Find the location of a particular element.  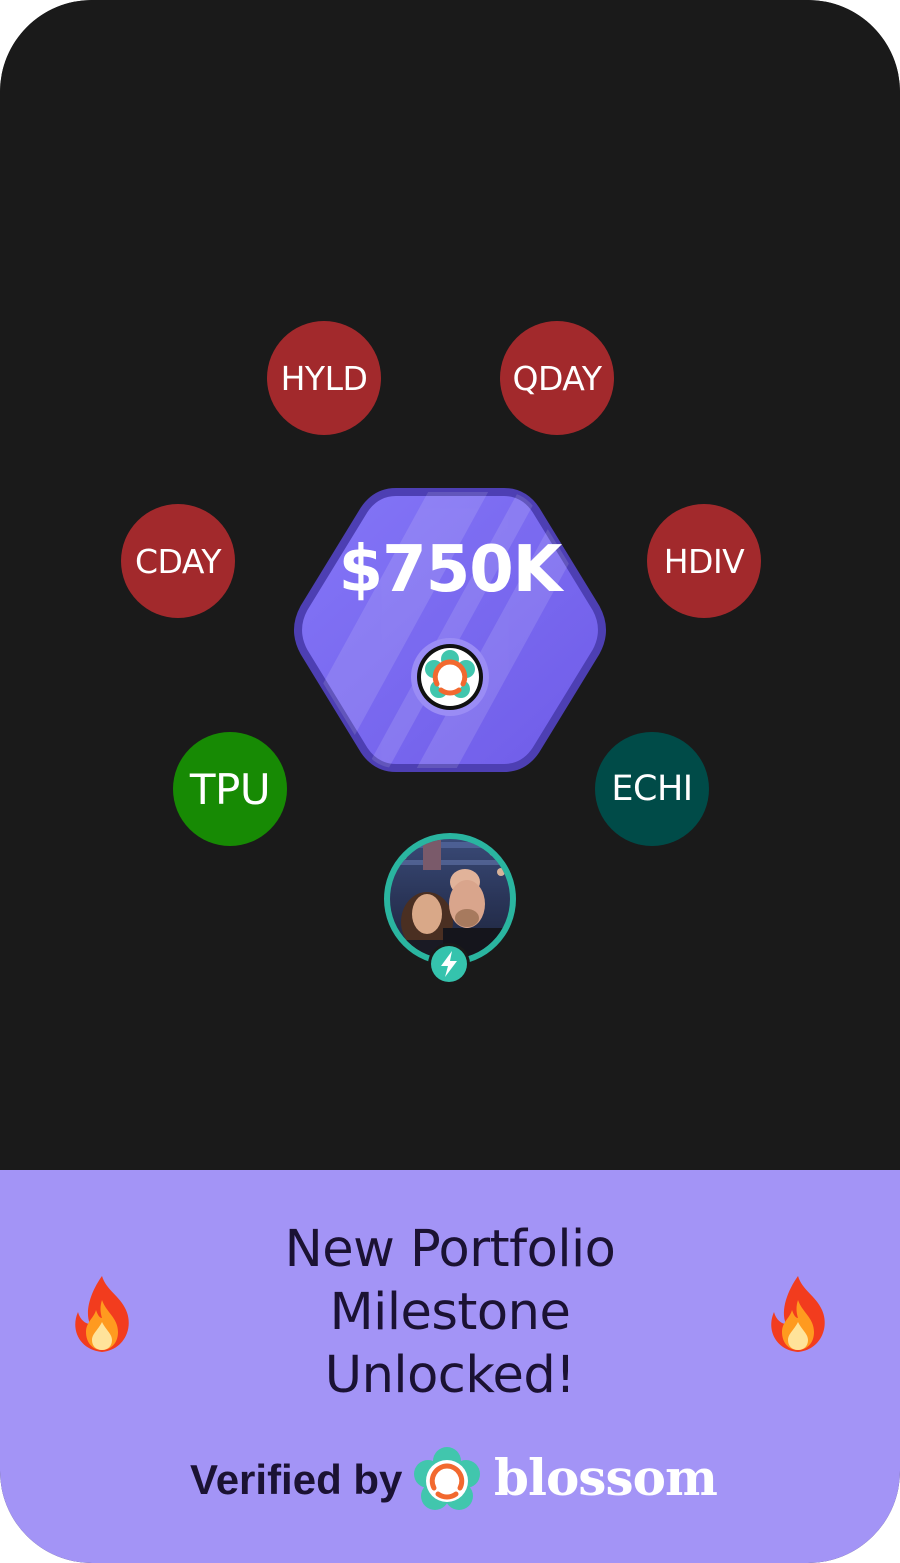

milestone-headline: New Portfolio Milestone Unlocked! is located at coordinates (450, 1312).